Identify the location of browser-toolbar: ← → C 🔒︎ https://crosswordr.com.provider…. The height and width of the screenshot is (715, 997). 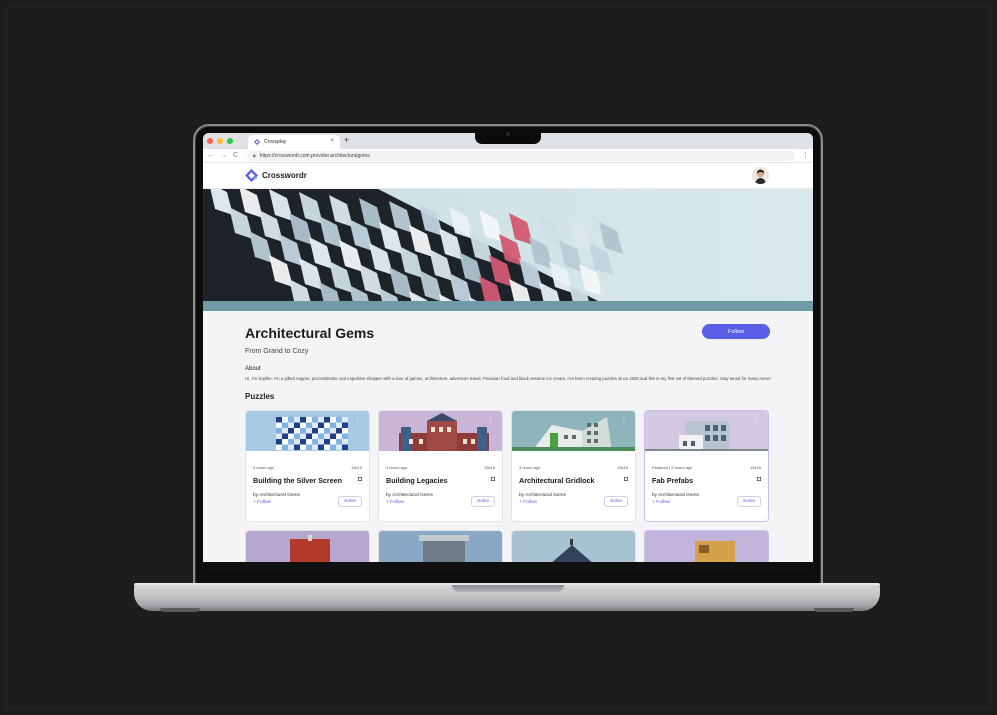
(508, 156).